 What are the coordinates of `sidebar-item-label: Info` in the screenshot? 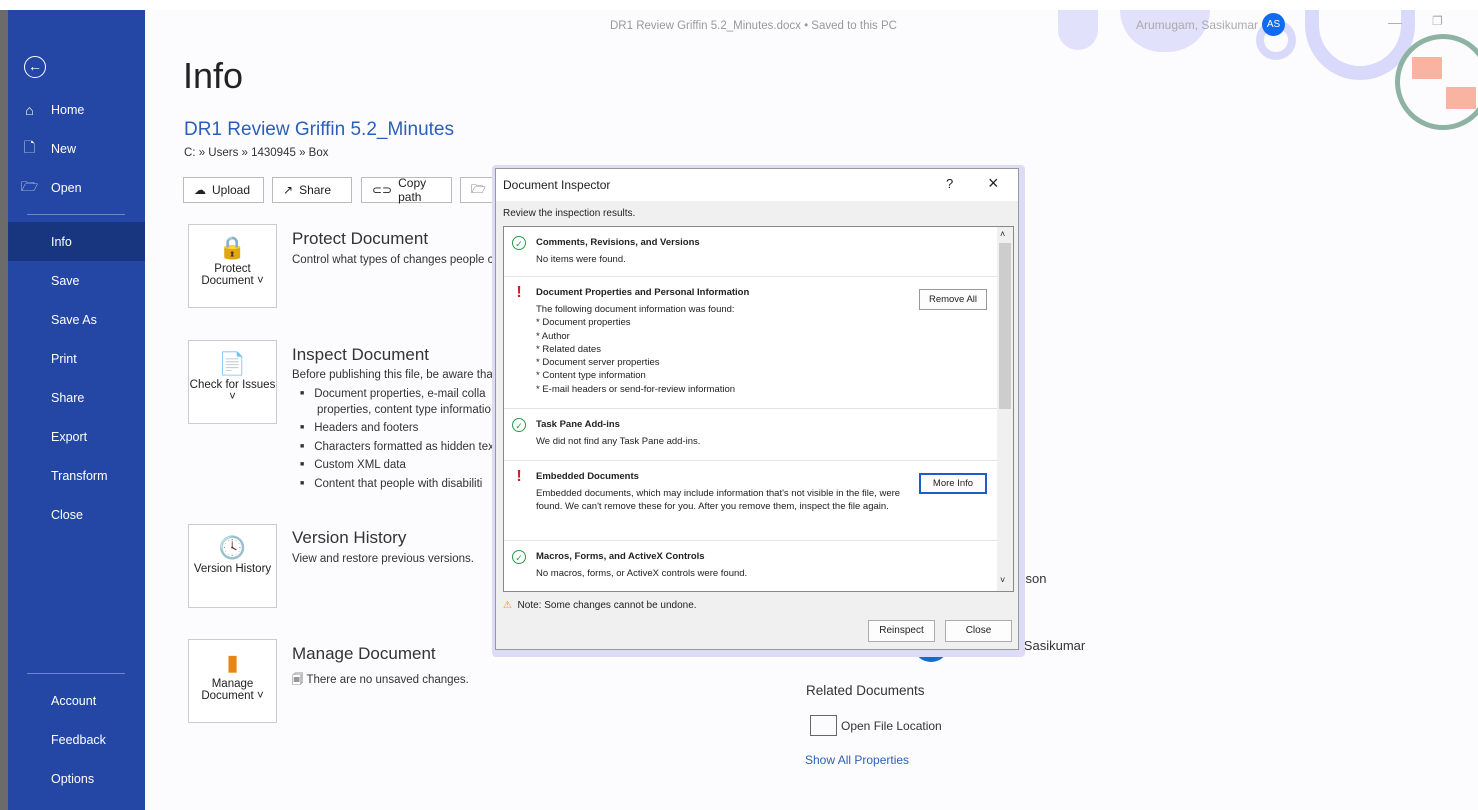 It's located at (61, 241).